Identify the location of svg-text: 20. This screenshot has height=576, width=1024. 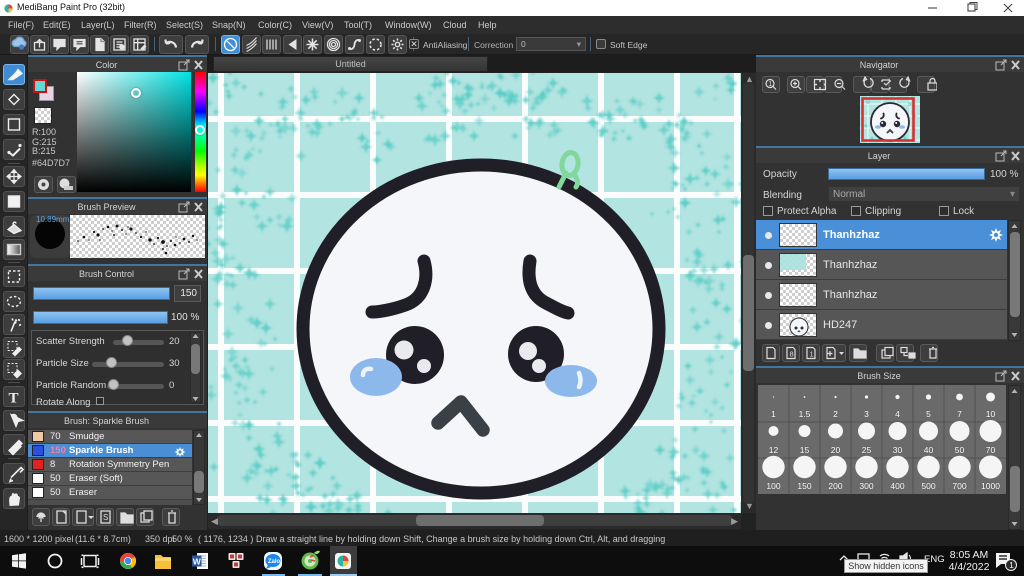
(836, 450).